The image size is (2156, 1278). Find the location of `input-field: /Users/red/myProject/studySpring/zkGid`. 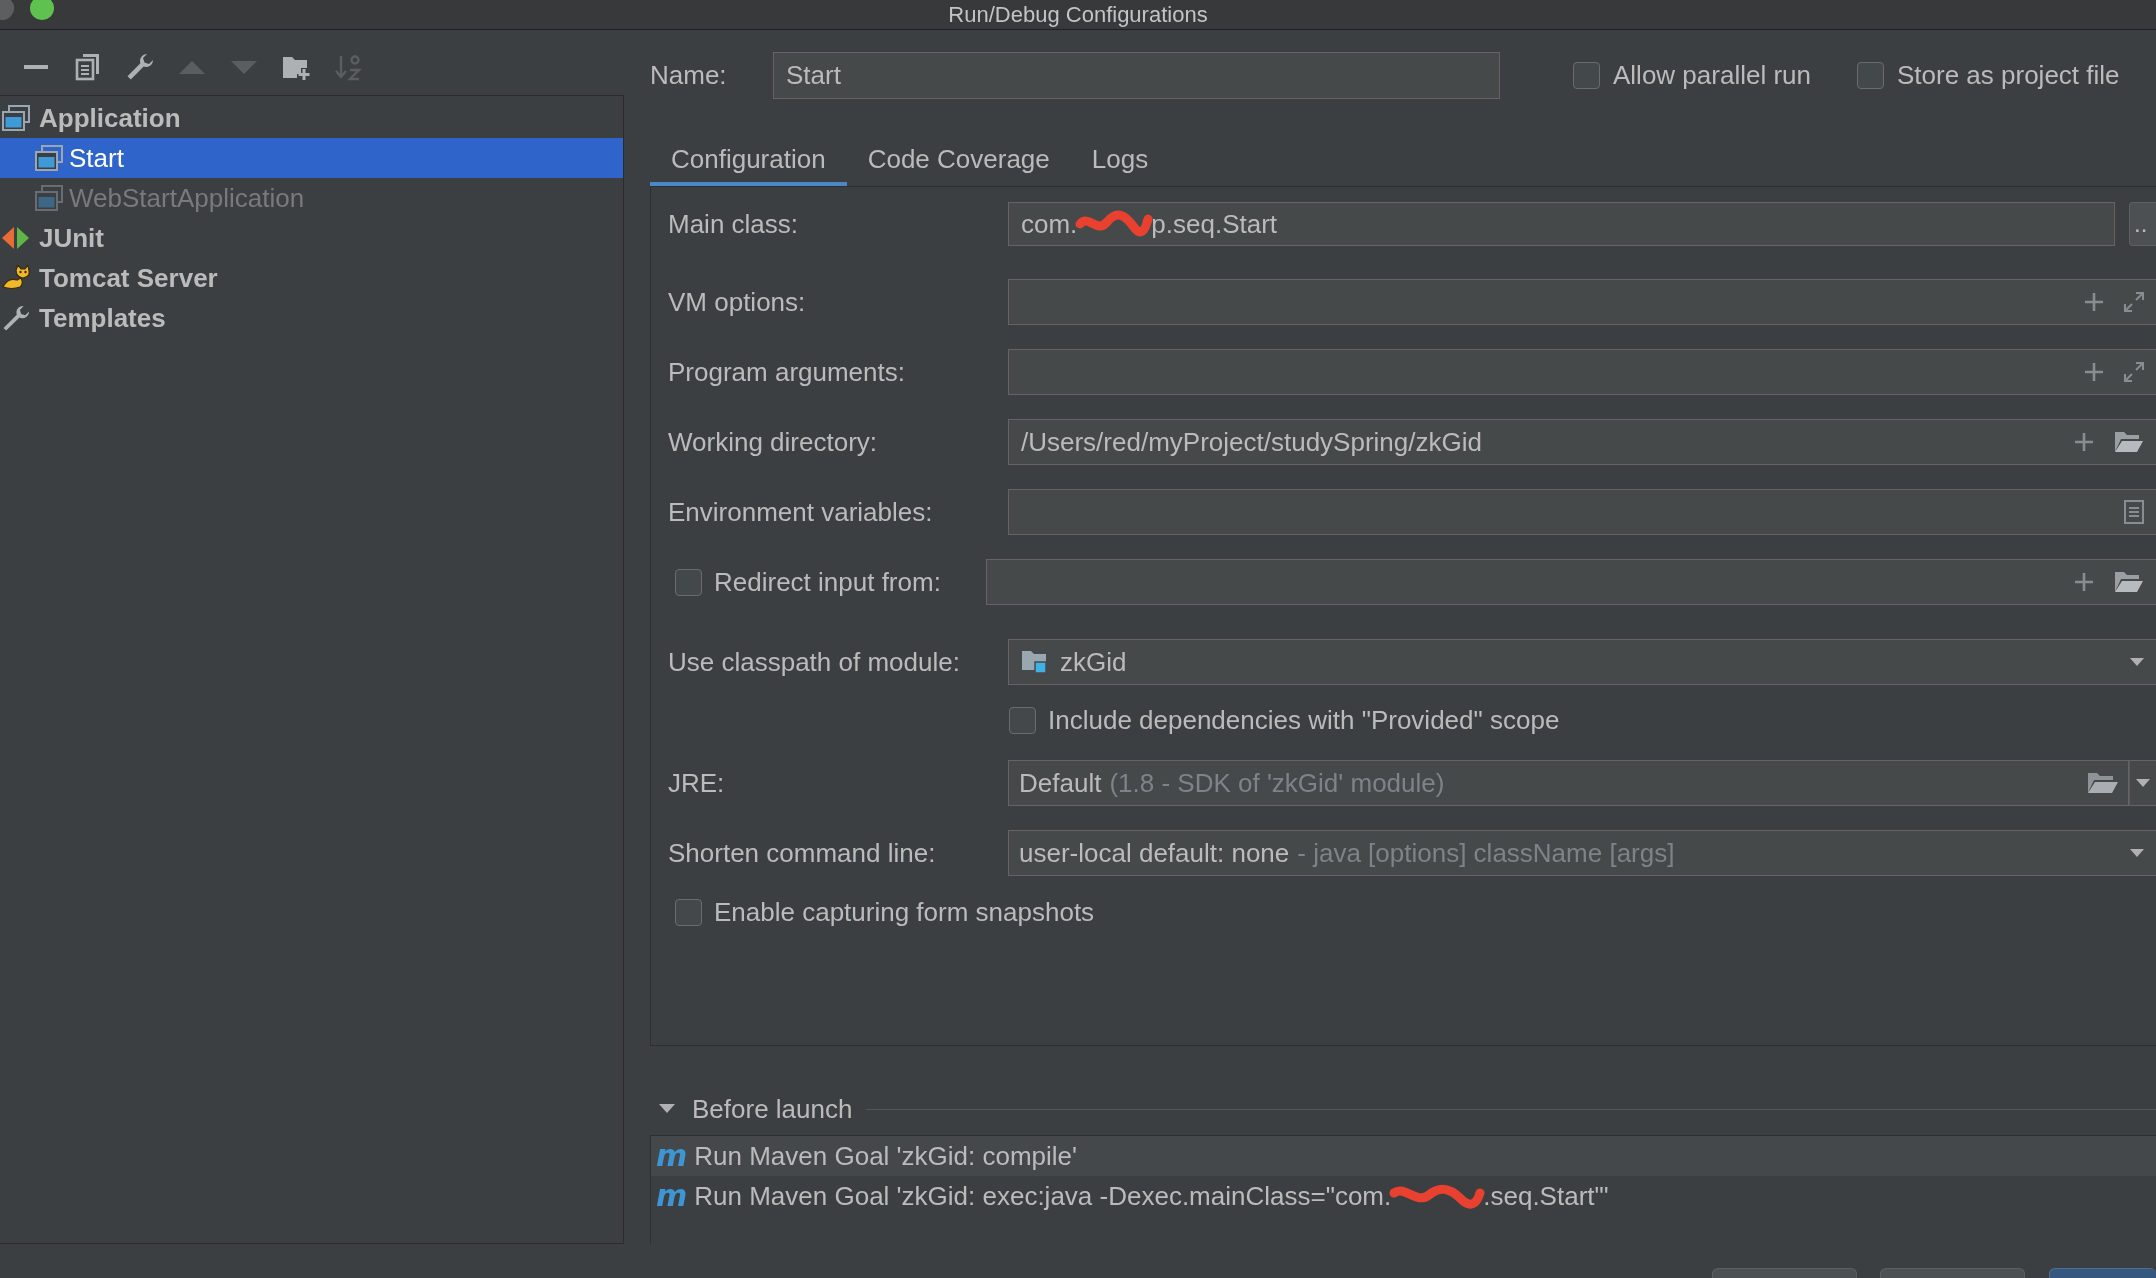

input-field: /Users/red/myProject/studySpring/zkGid is located at coordinates (1582, 442).